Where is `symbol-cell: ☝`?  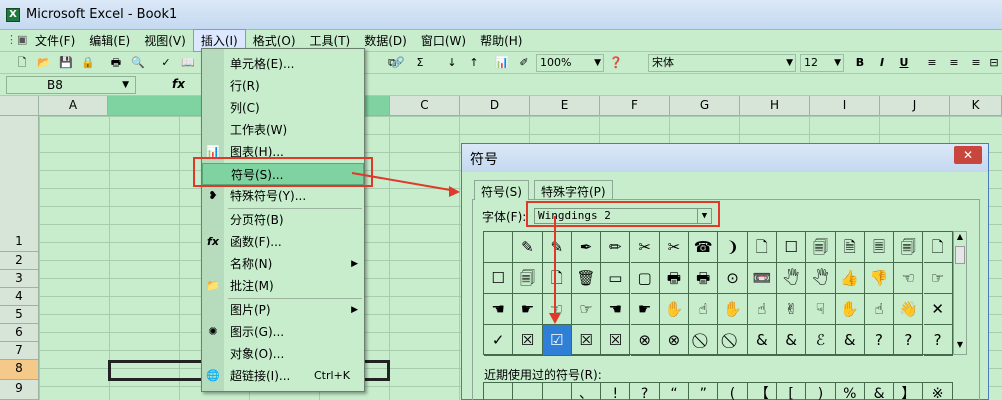 symbol-cell: ☝ is located at coordinates (762, 309).